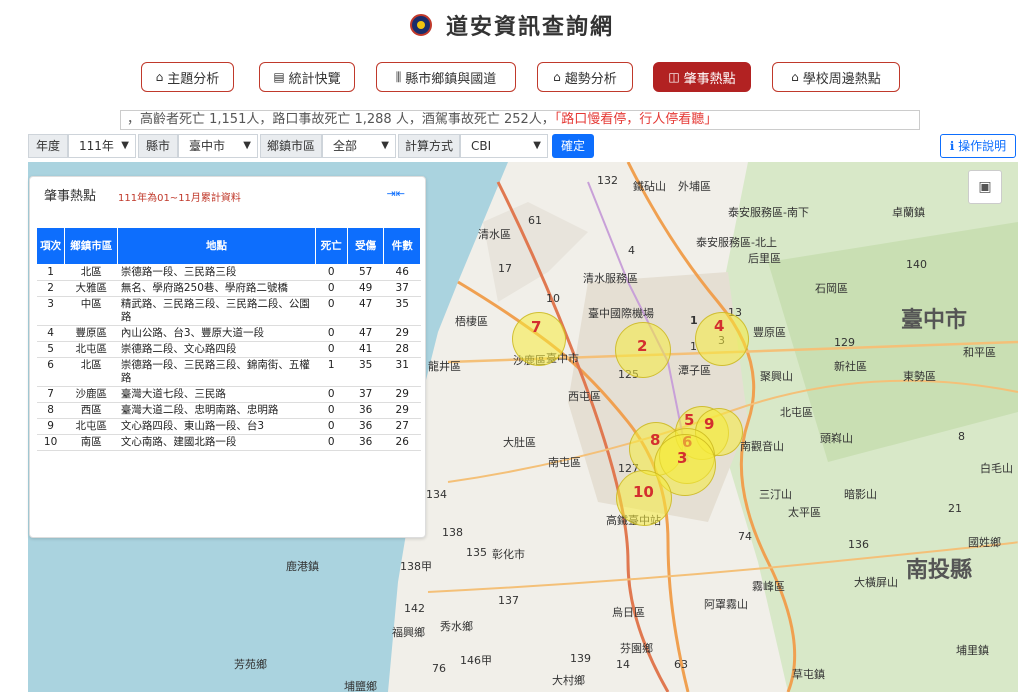 The width and height of the screenshot is (1024, 692). I want to click on place-label: 聚興山, so click(776, 376).